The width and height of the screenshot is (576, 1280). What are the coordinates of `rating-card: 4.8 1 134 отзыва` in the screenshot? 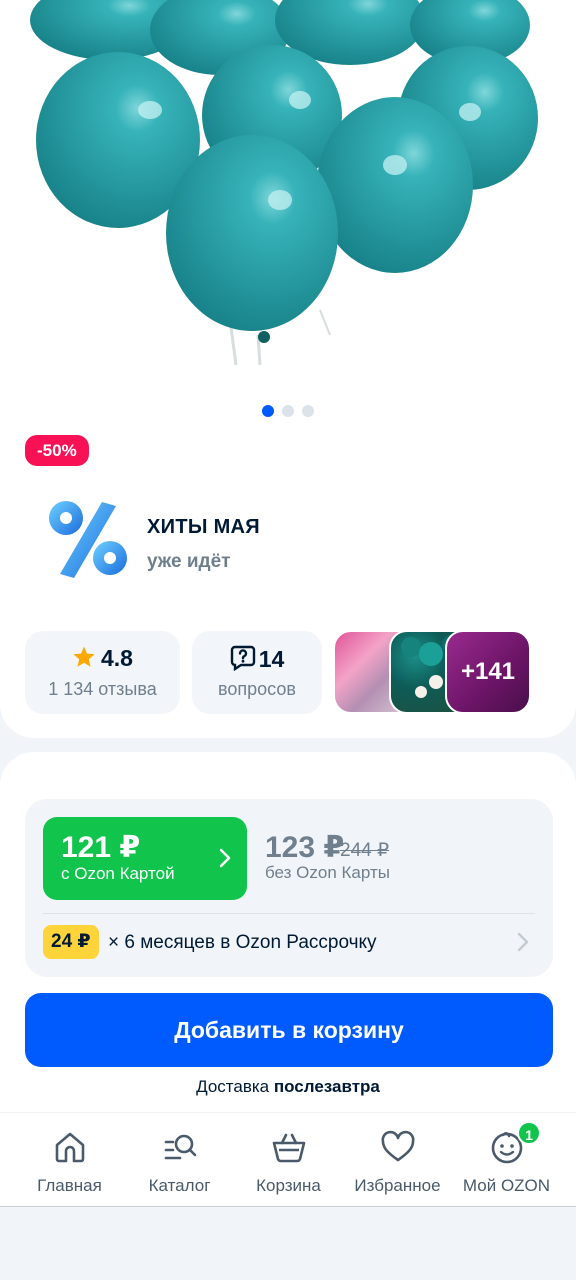 It's located at (102, 672).